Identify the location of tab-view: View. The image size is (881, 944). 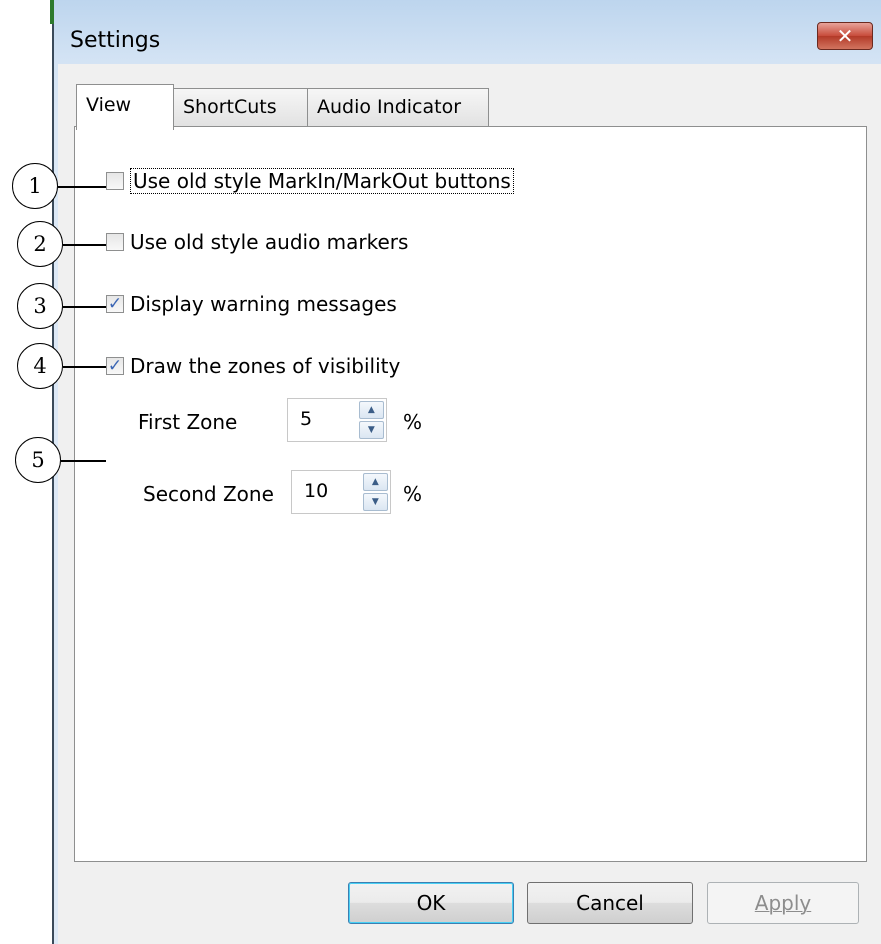
(125, 107).